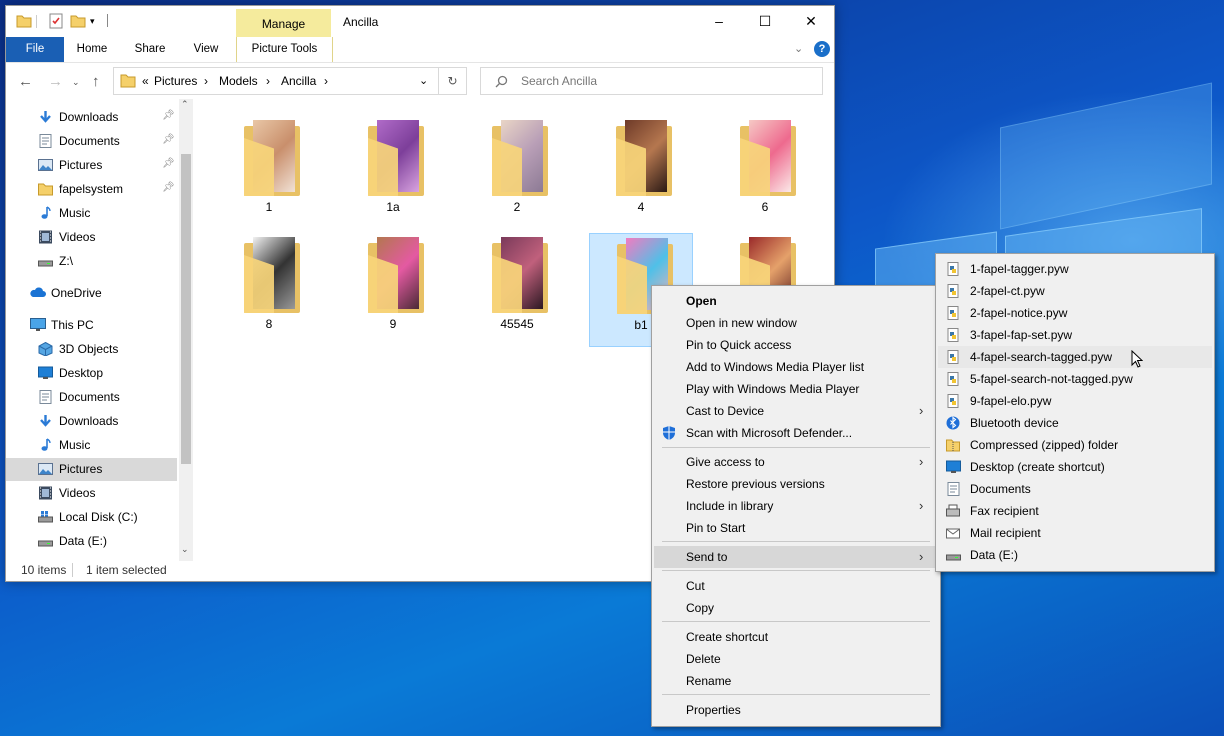  I want to click on sidebar-item-z: Z:\, so click(91, 261).